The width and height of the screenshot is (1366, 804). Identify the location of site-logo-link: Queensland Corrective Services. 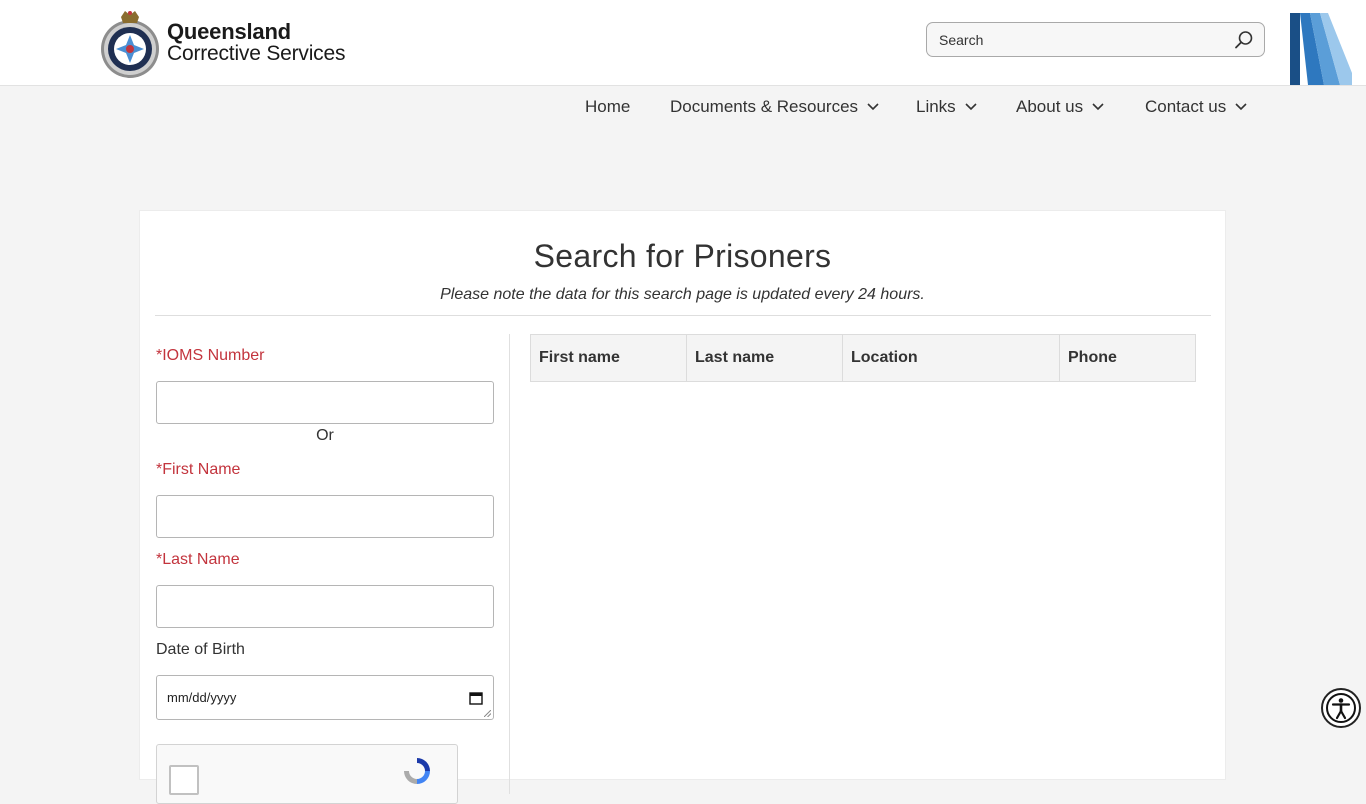
(222, 43).